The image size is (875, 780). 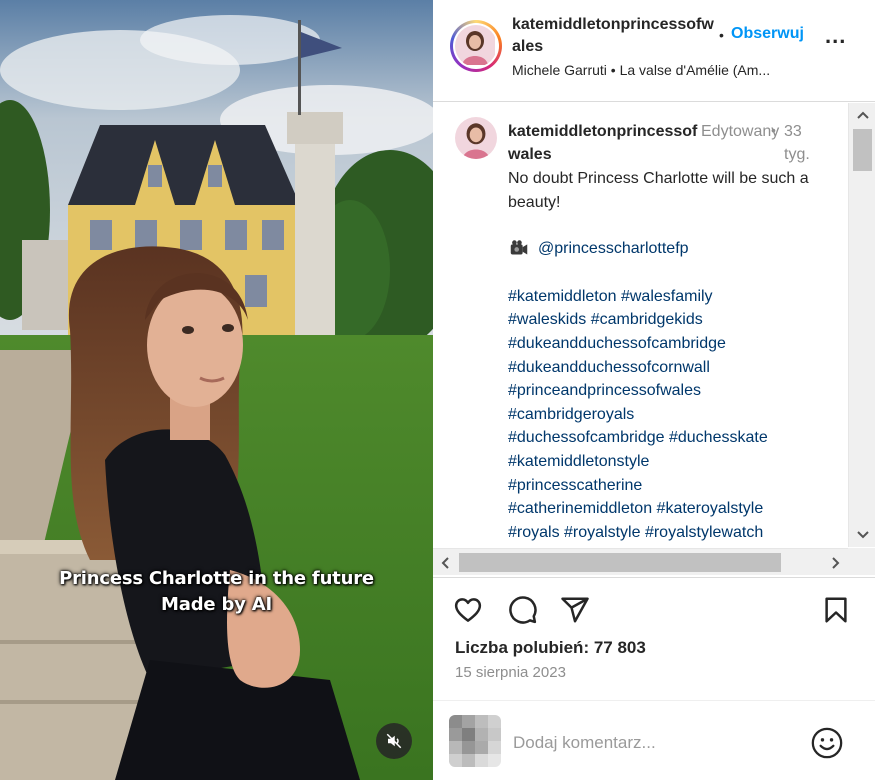 I want to click on comment-avatar, so click(x=476, y=138).